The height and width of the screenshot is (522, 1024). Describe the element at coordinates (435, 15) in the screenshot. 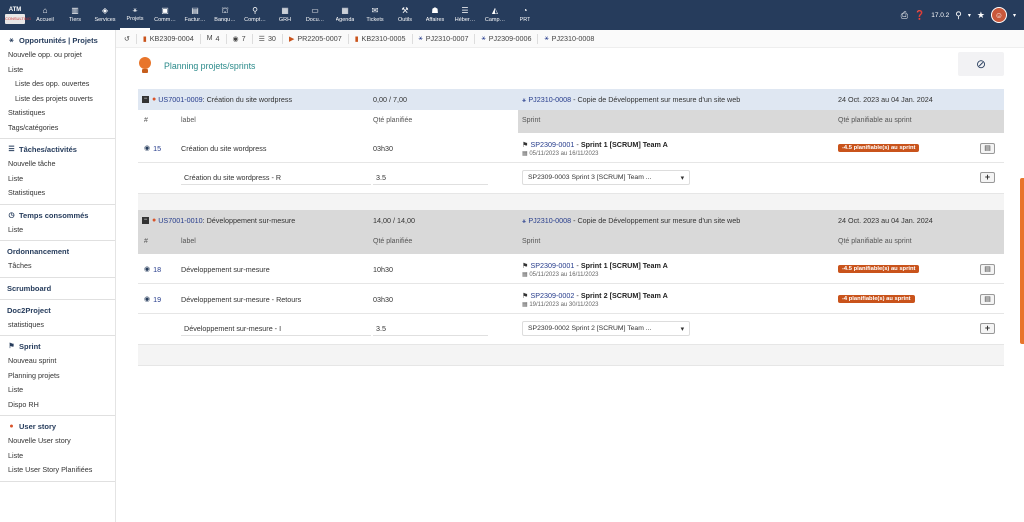

I see `menu-item-13: ☗ Affaires` at that location.